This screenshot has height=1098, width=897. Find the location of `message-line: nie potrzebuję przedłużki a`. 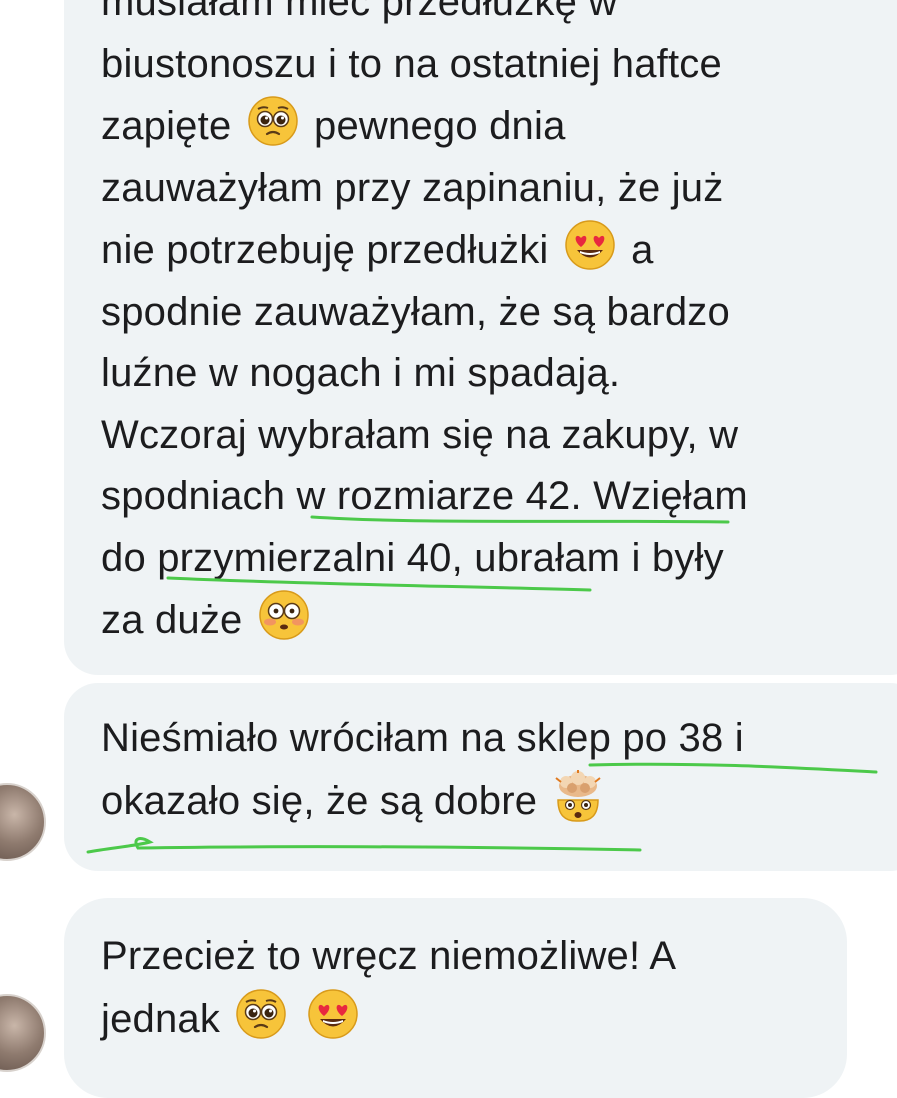

message-line: nie potrzebuję przedłużki a is located at coordinates (489, 250).